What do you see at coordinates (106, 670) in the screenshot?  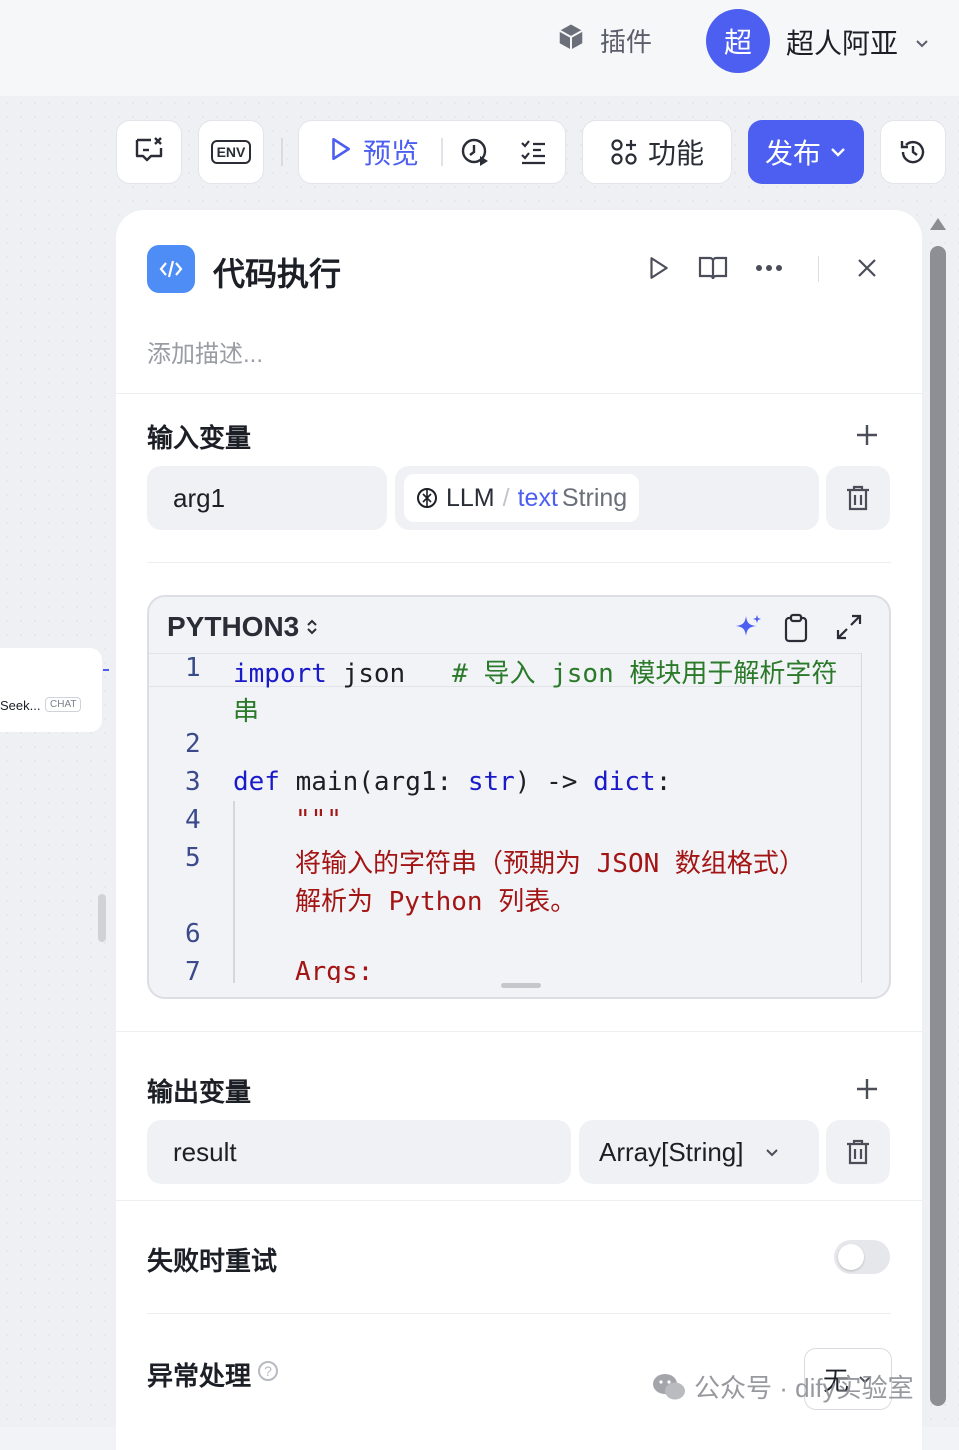 I see `node-connector` at bounding box center [106, 670].